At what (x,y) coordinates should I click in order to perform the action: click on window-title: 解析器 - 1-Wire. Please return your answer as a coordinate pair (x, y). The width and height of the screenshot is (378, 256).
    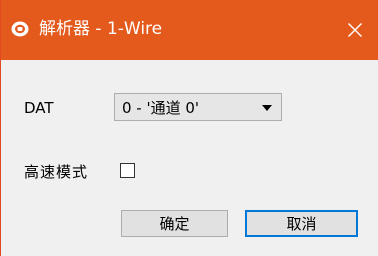
    Looking at the image, I should click on (101, 29).